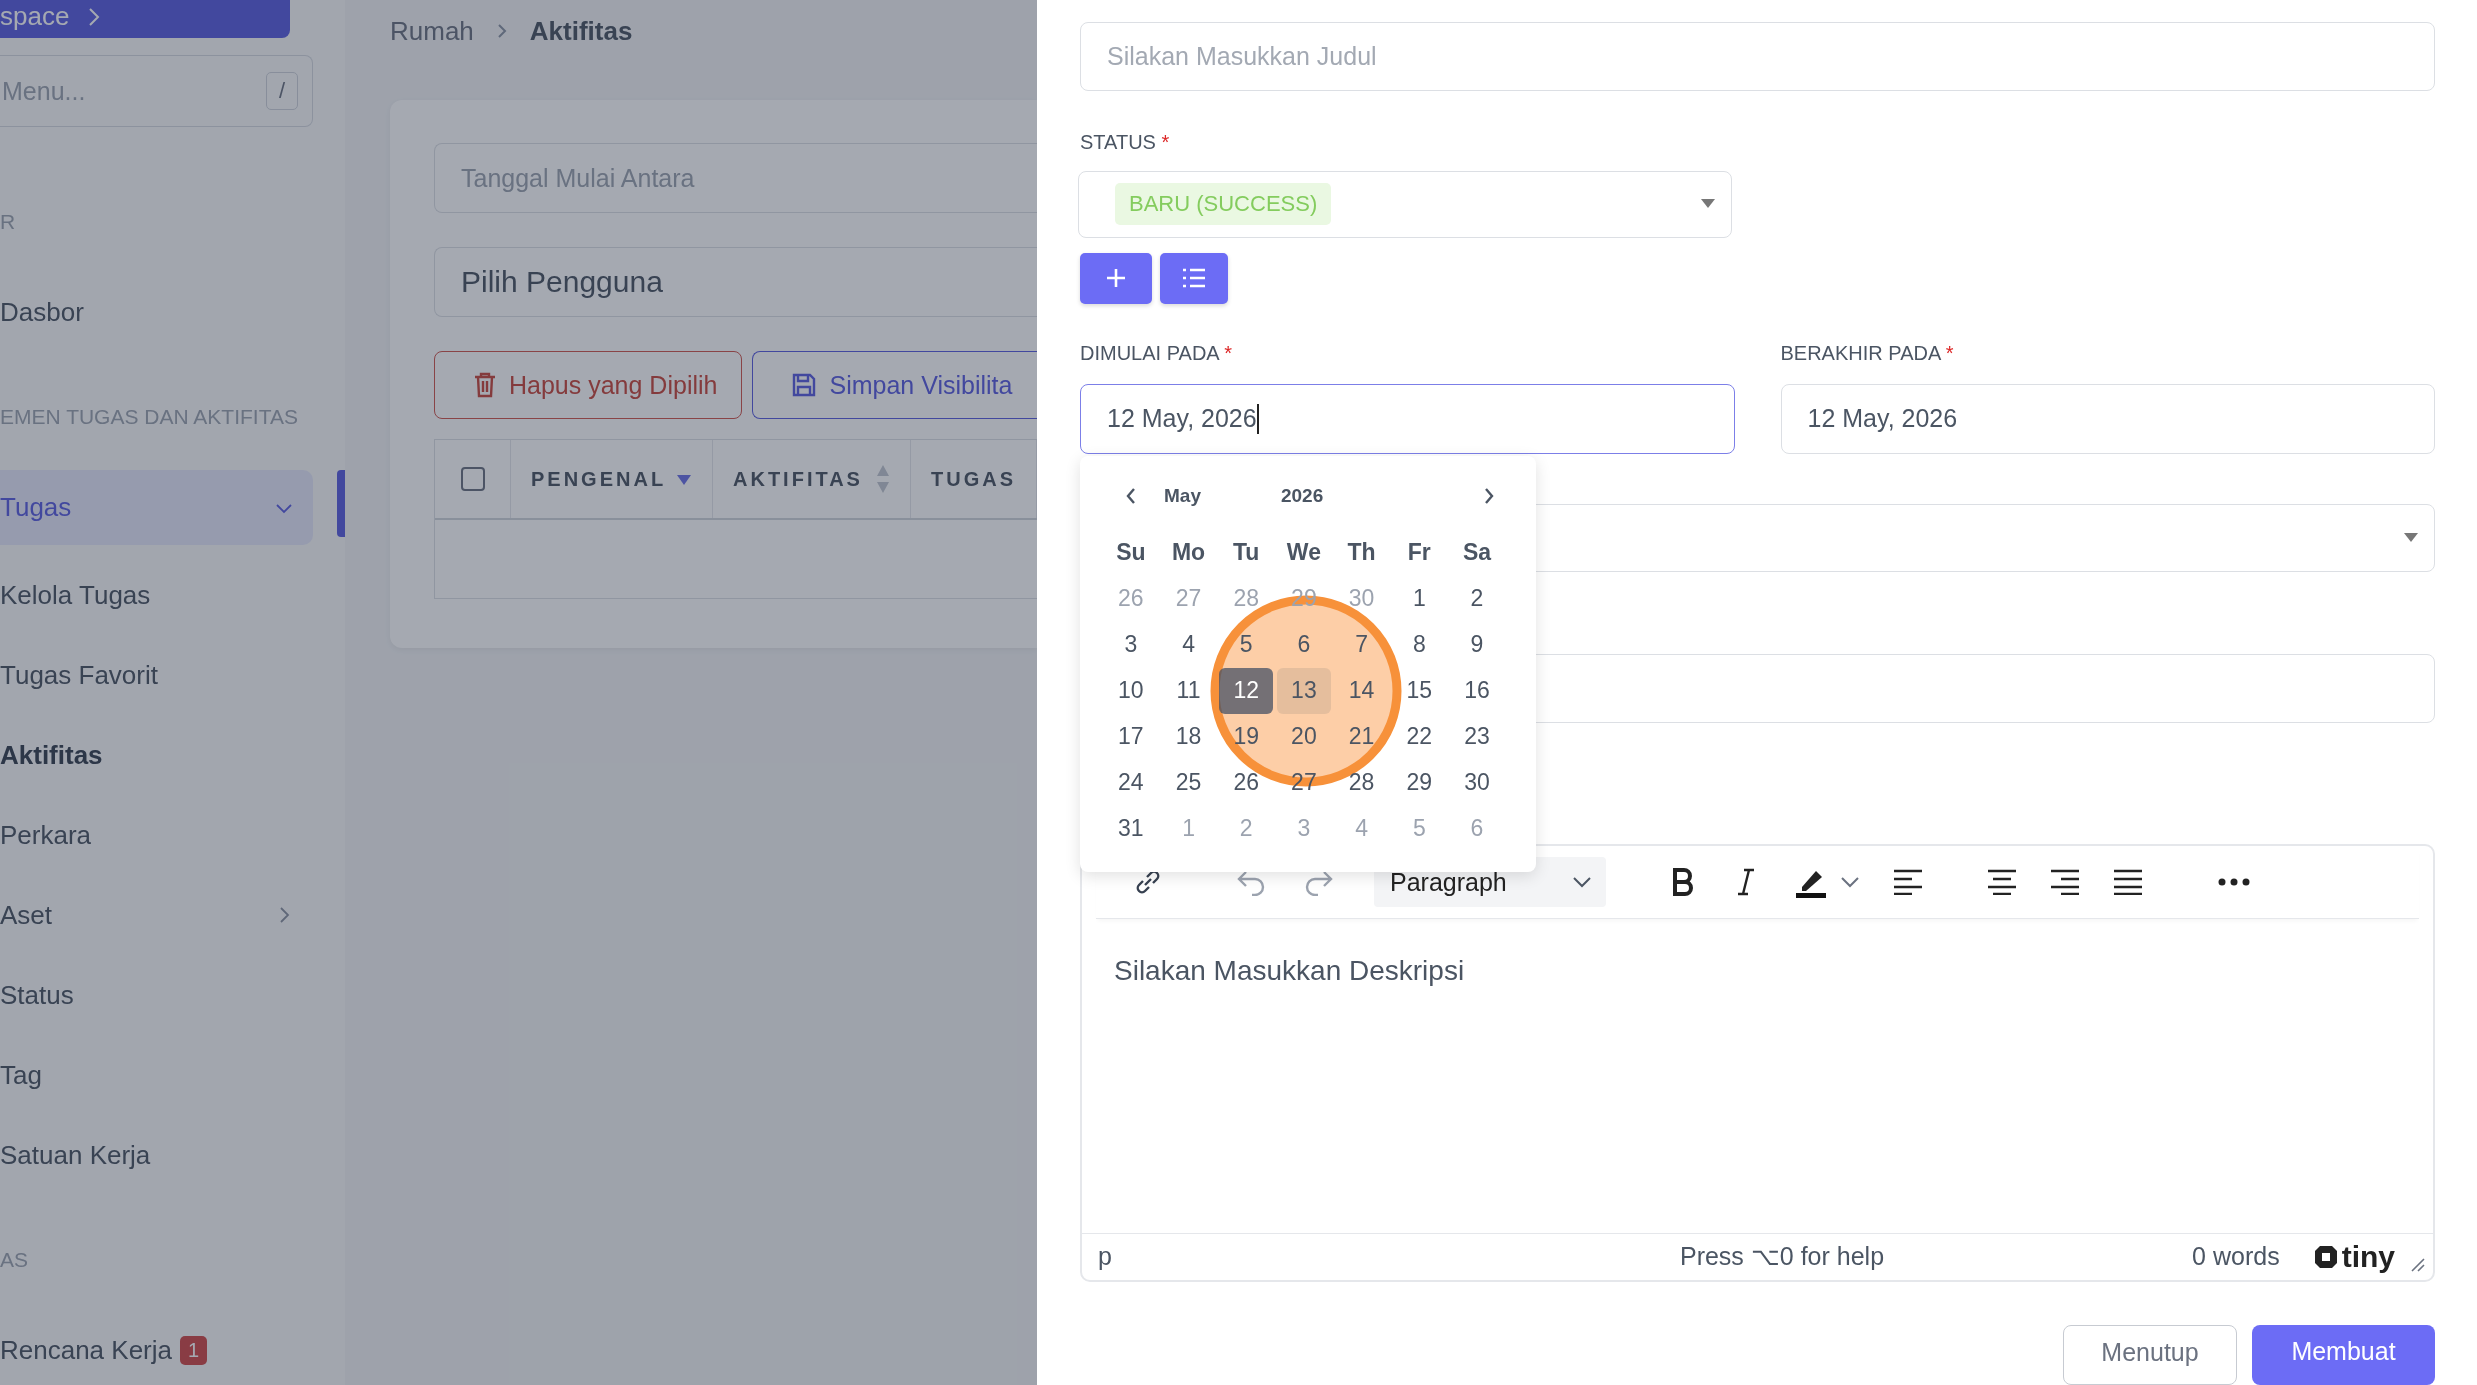 This screenshot has height=1385, width=2477. What do you see at coordinates (1182, 495) in the screenshot?
I see `month-label: May` at bounding box center [1182, 495].